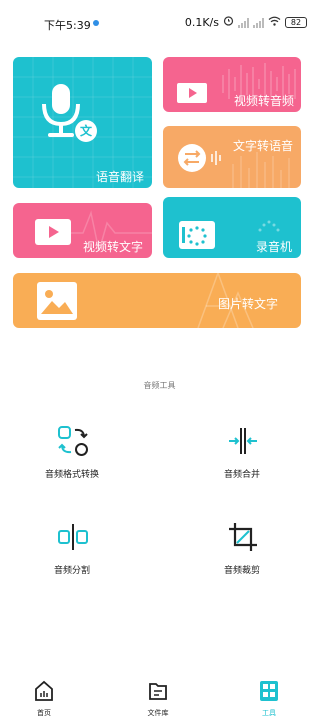 The image size is (320, 719). I want to click on audio-split-label: 音频分割, so click(71, 571).